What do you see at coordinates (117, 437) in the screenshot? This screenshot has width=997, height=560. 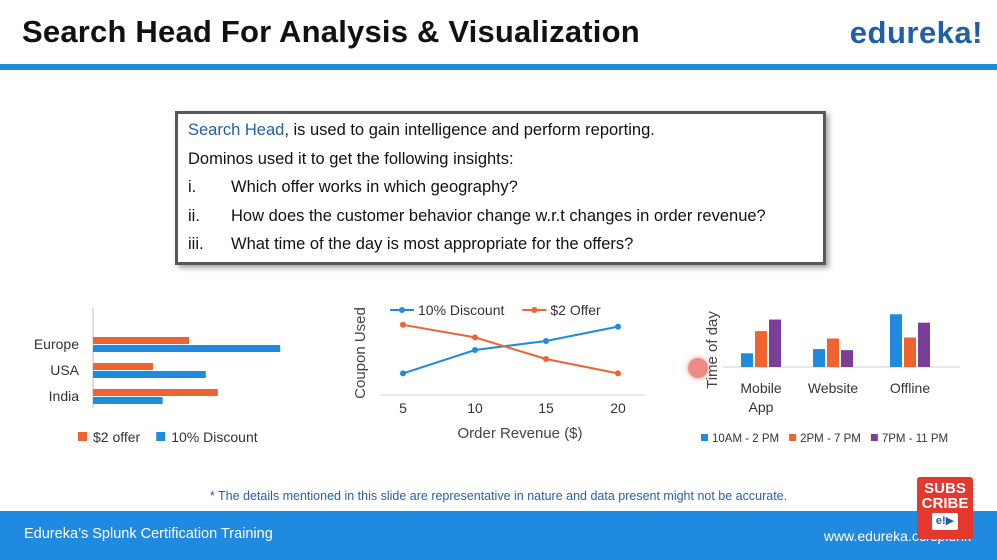 I see `legend-label: $2 offer` at bounding box center [117, 437].